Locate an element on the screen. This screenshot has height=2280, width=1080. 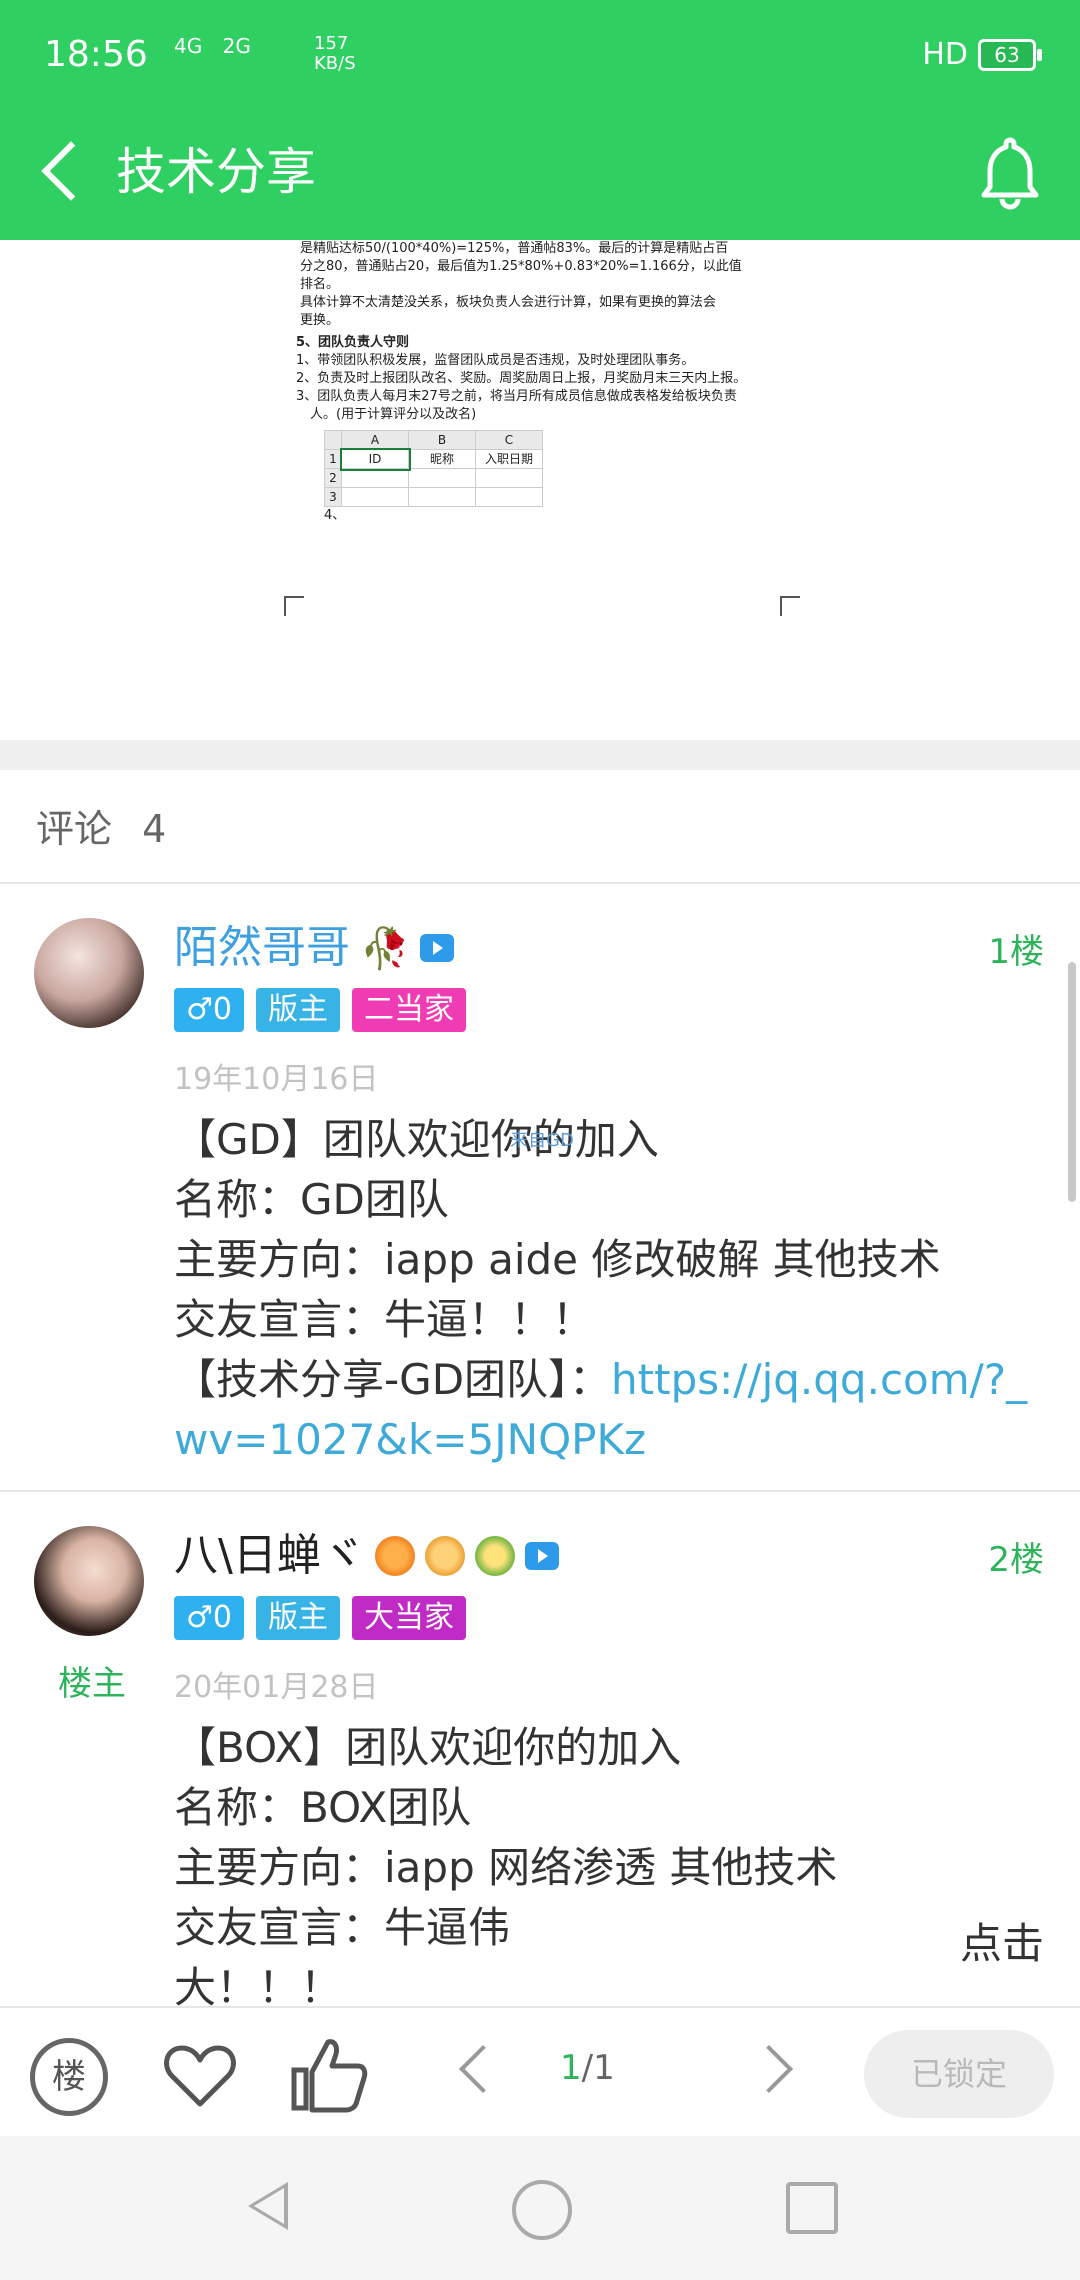
comment-author-row: 八\日蝉ヾ is located at coordinates (366, 1556).